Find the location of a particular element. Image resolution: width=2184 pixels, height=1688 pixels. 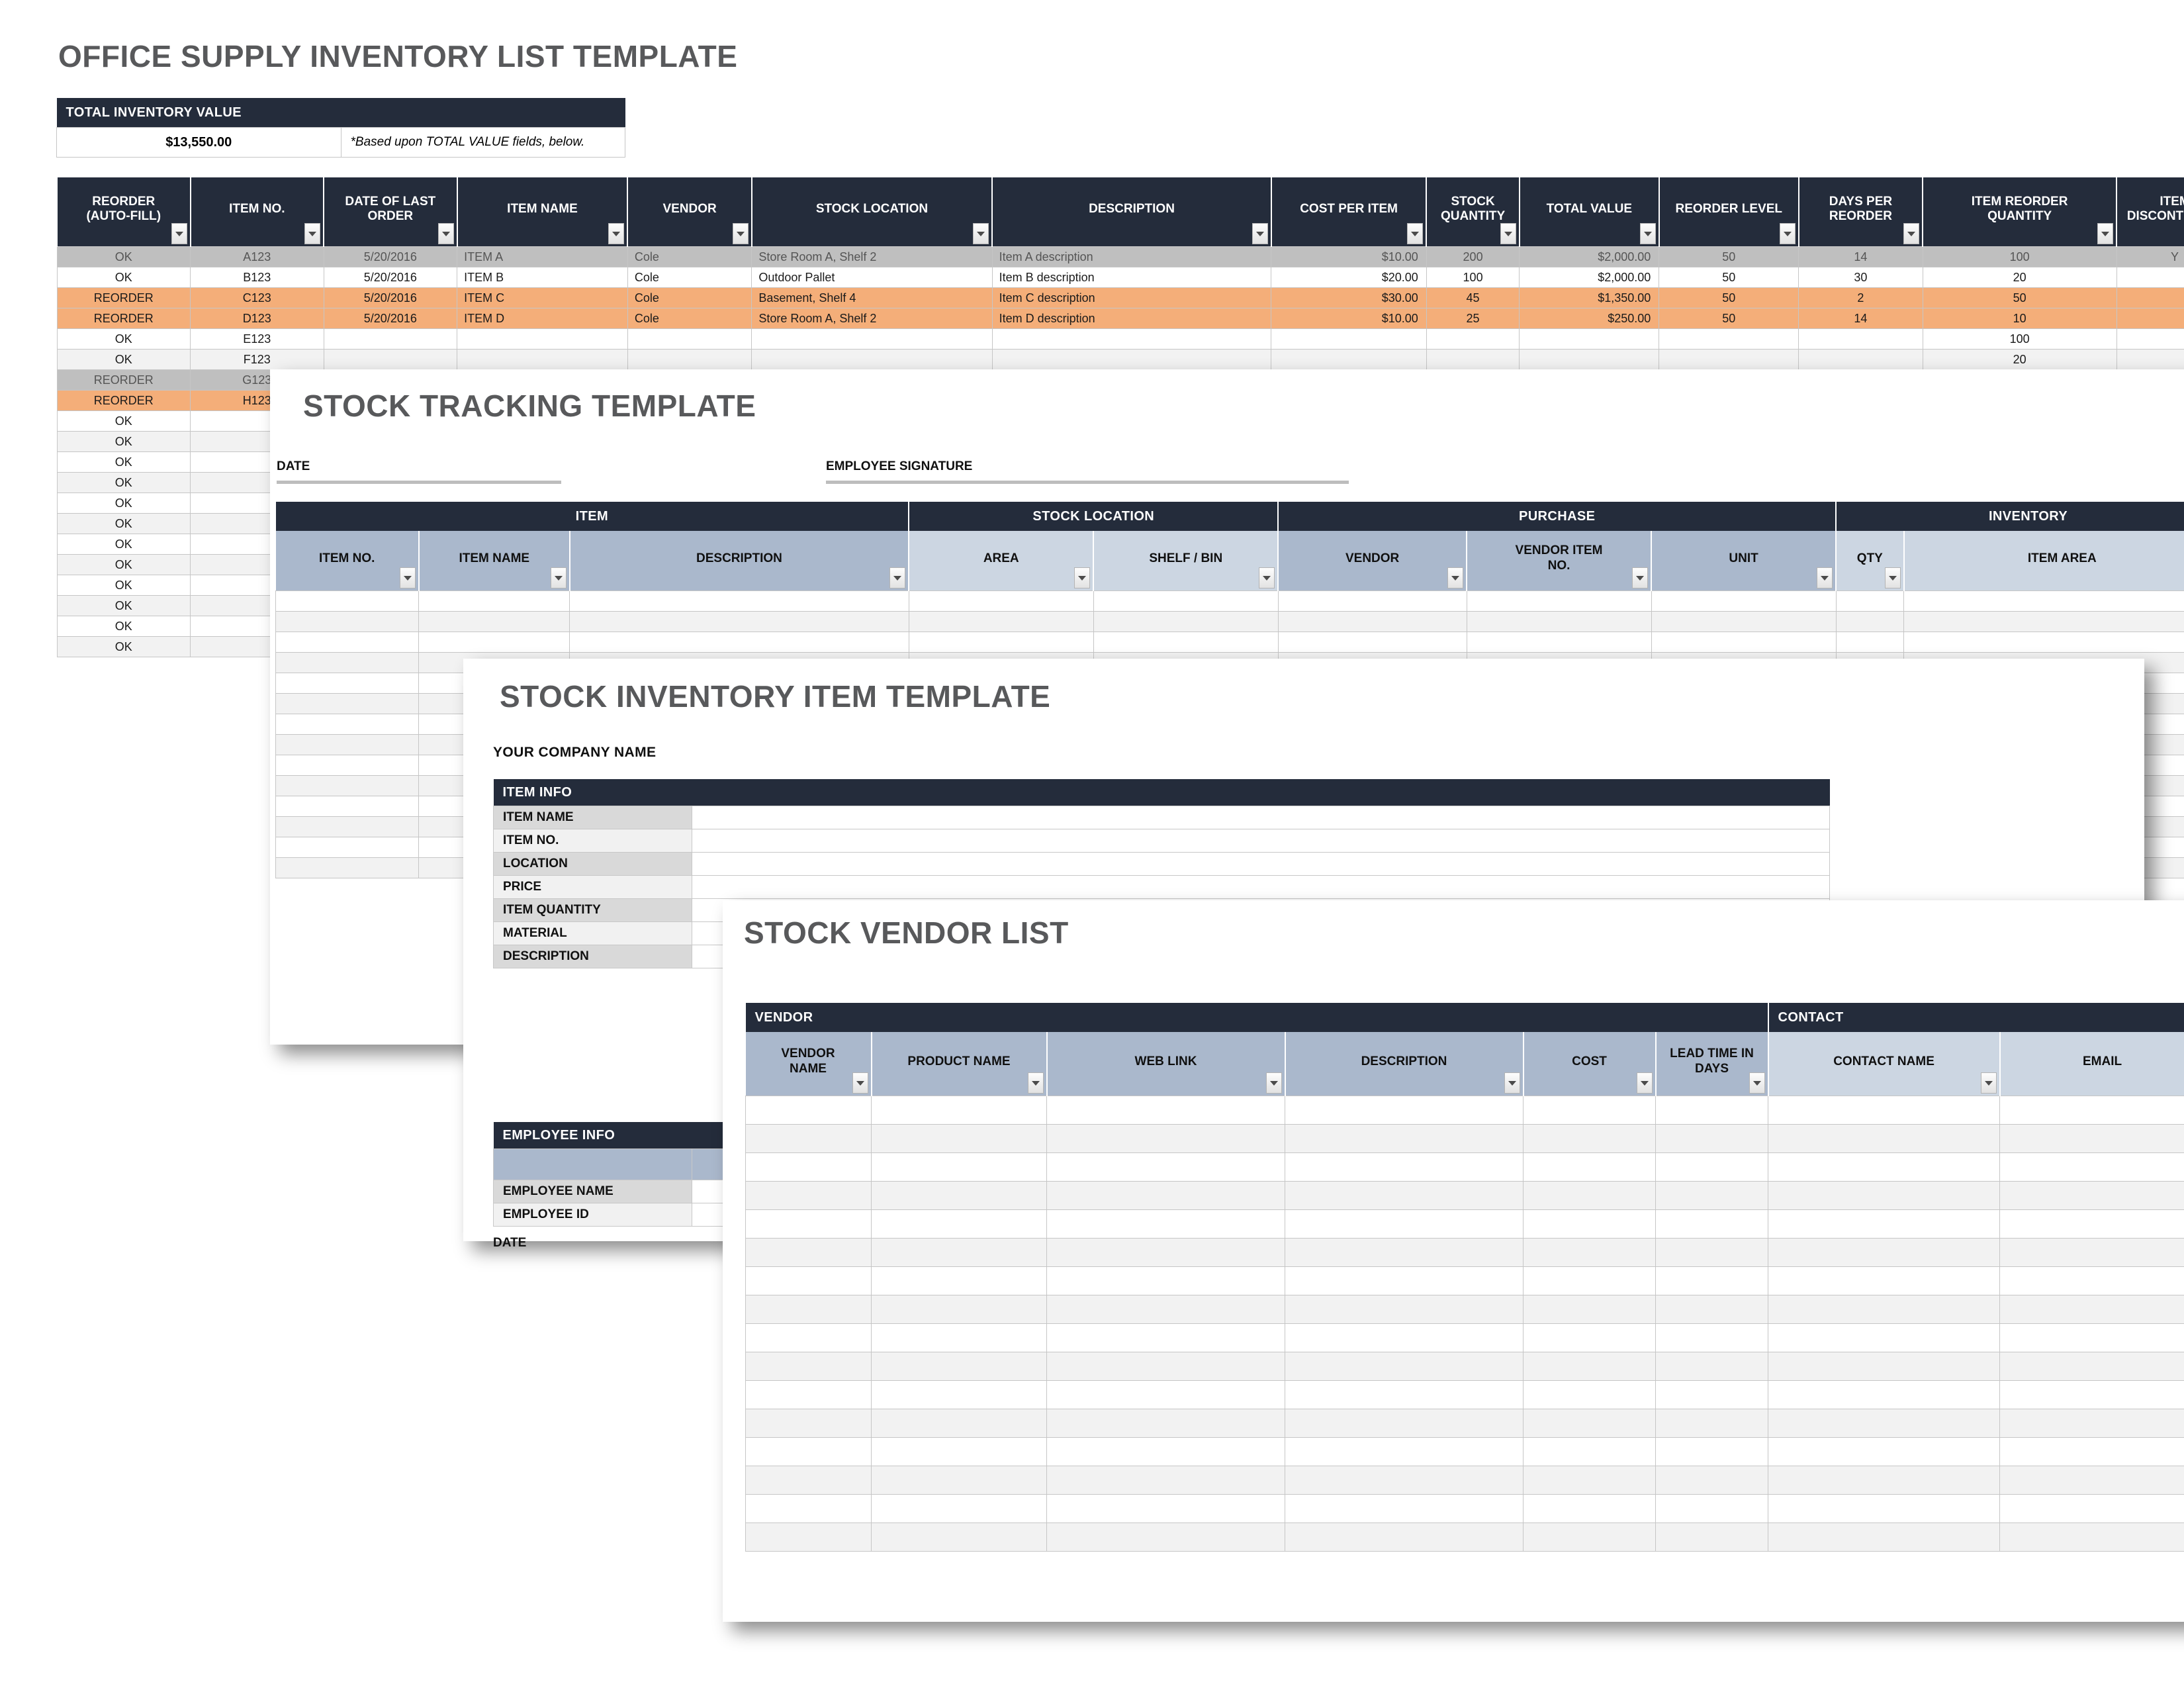

table-cell: B123 is located at coordinates (257, 277).